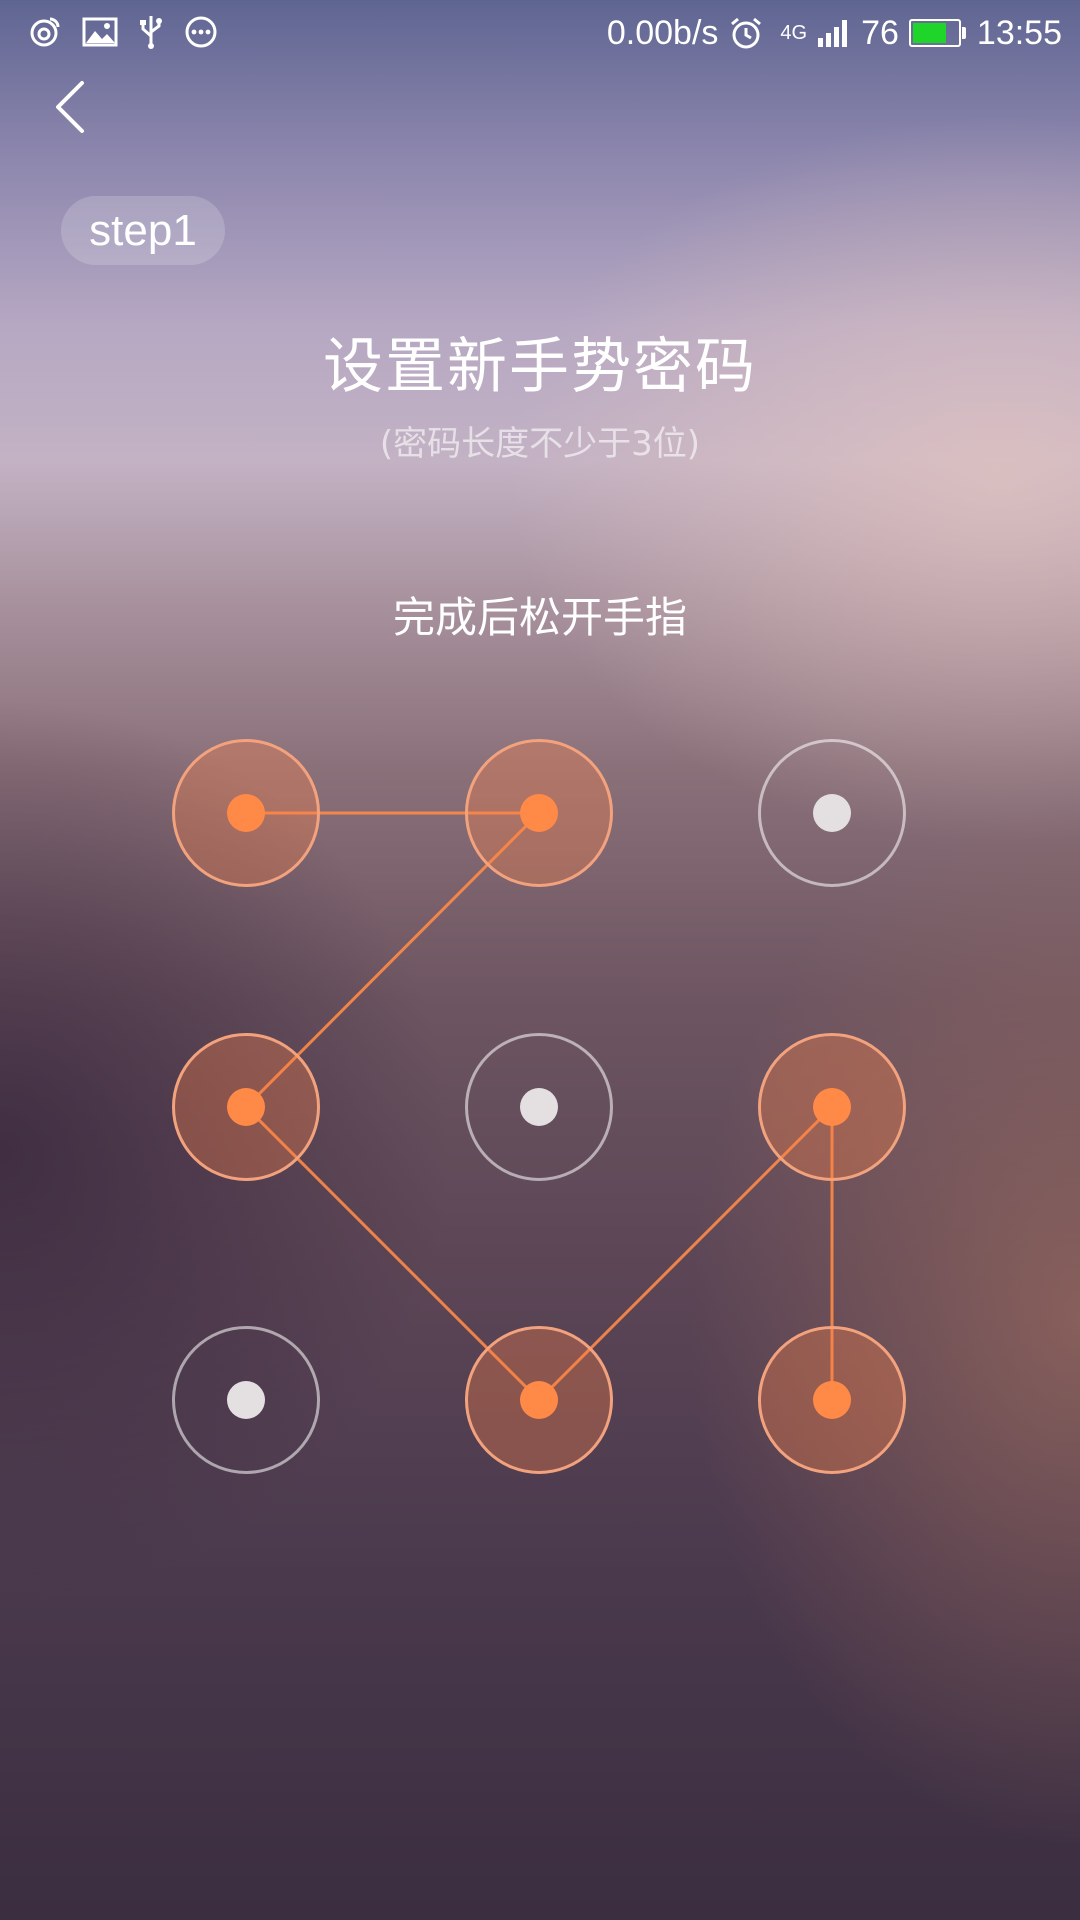  I want to click on back-button, so click(70, 107).